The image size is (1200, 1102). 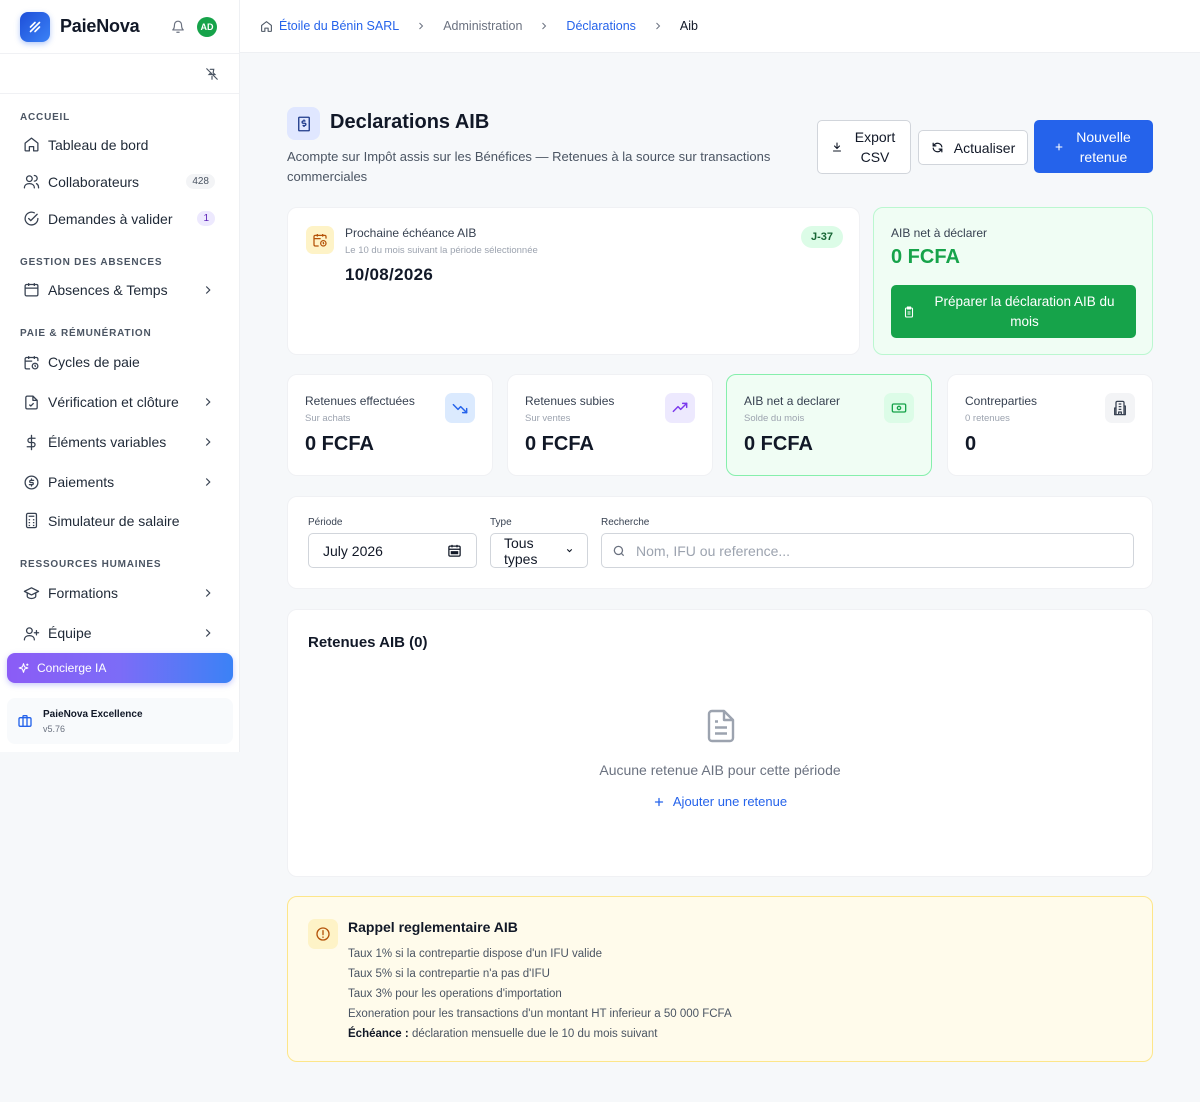 I want to click on list-title: Retenues AIB (0), so click(x=368, y=642).